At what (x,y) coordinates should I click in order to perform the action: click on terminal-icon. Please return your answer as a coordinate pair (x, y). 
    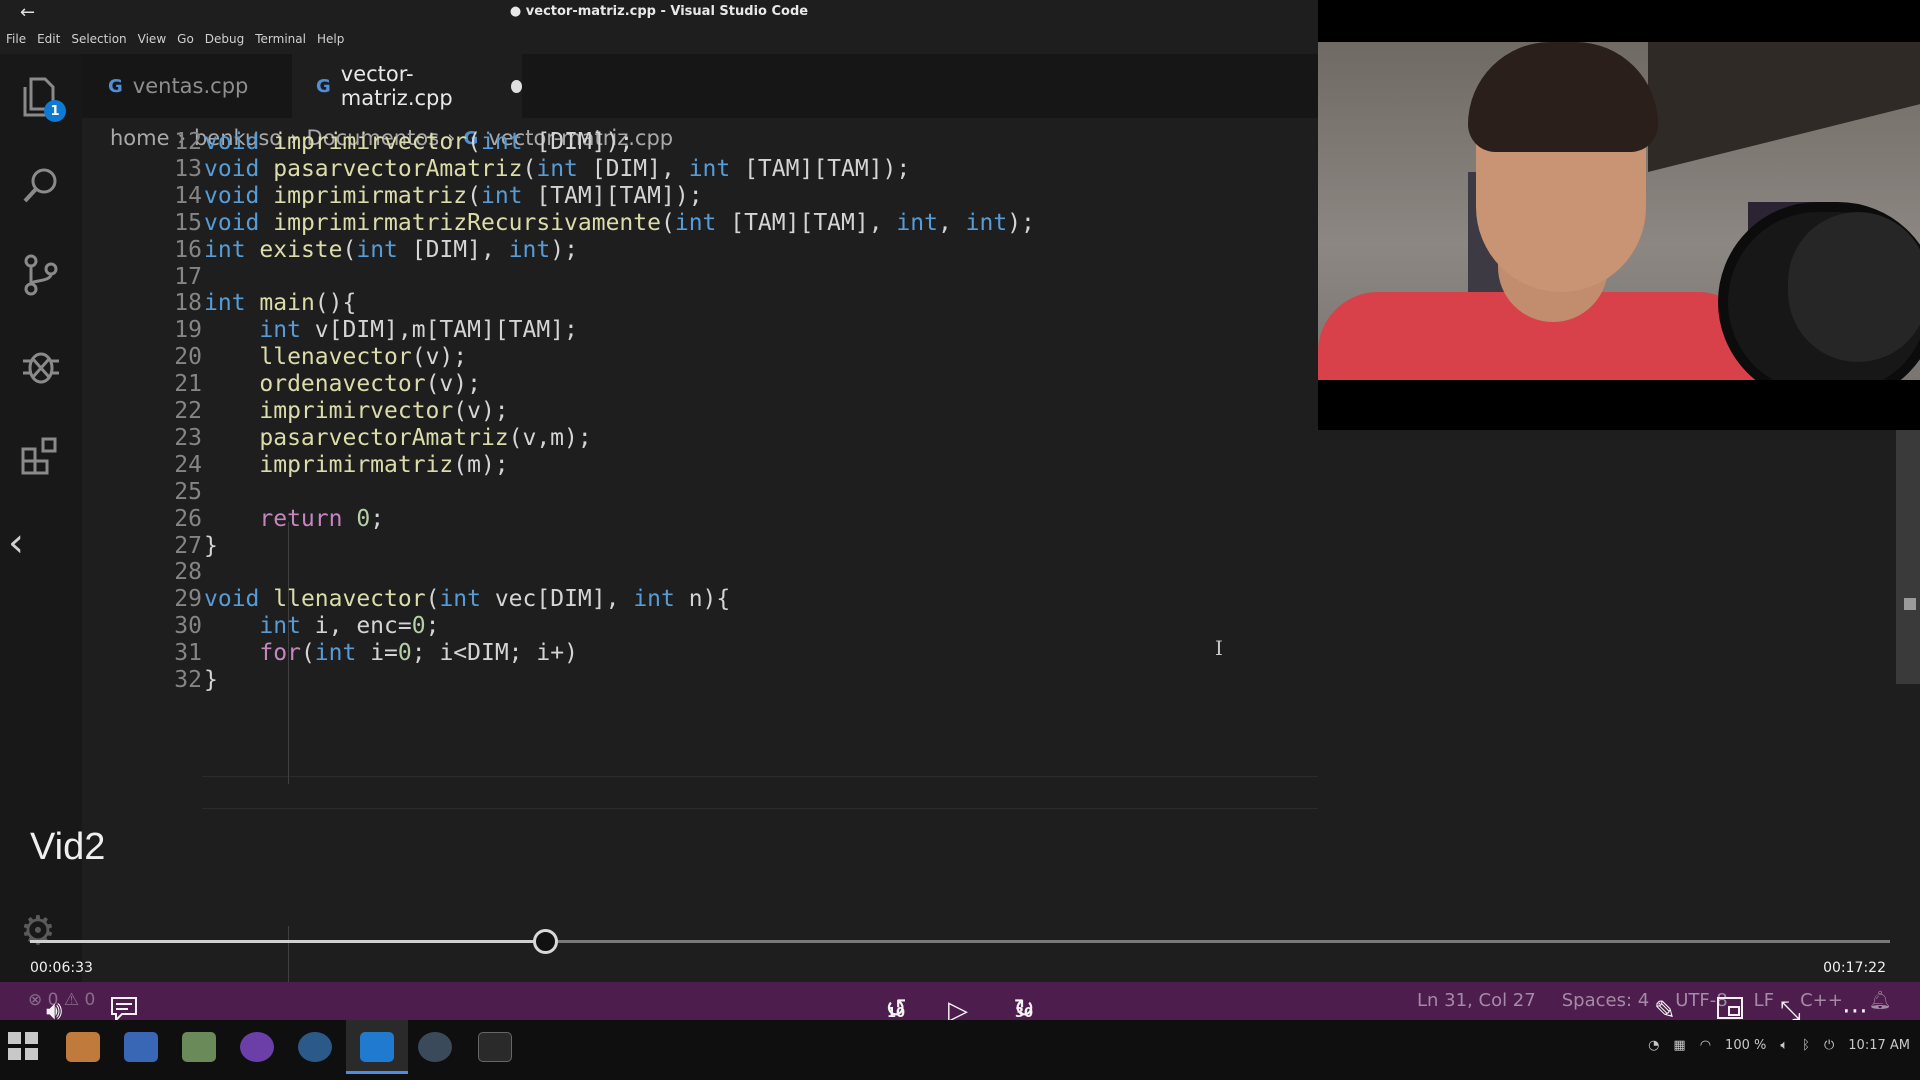
    Looking at the image, I should click on (495, 1047).